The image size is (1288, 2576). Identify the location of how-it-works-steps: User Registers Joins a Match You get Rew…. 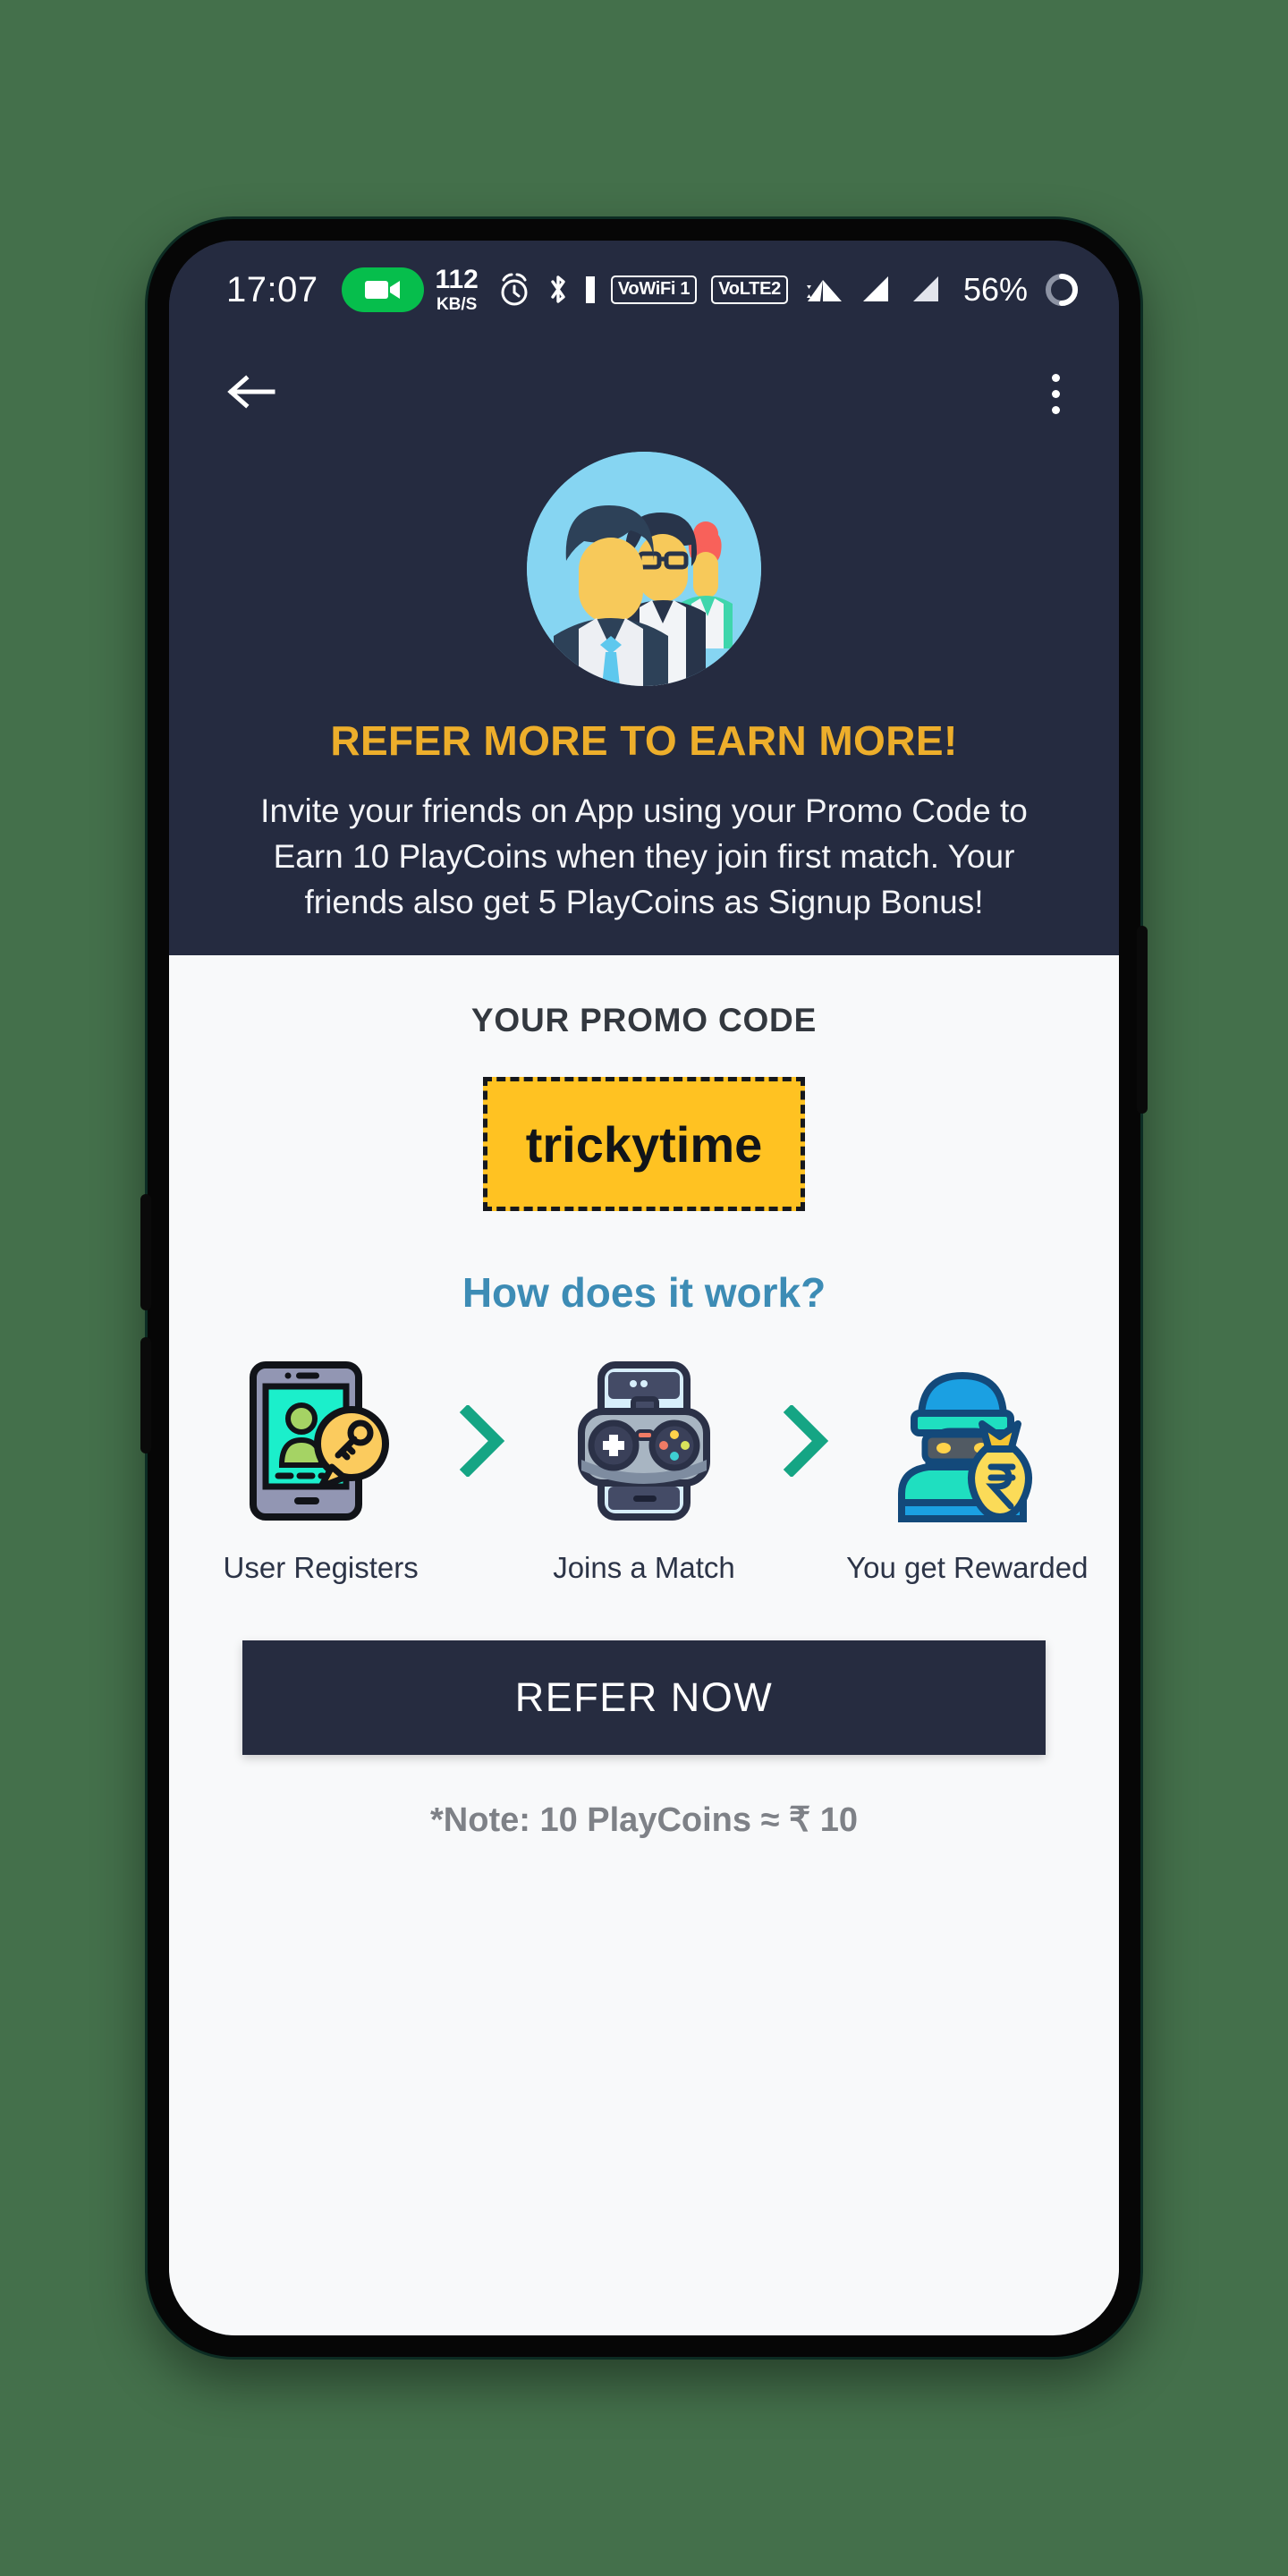
(644, 1470).